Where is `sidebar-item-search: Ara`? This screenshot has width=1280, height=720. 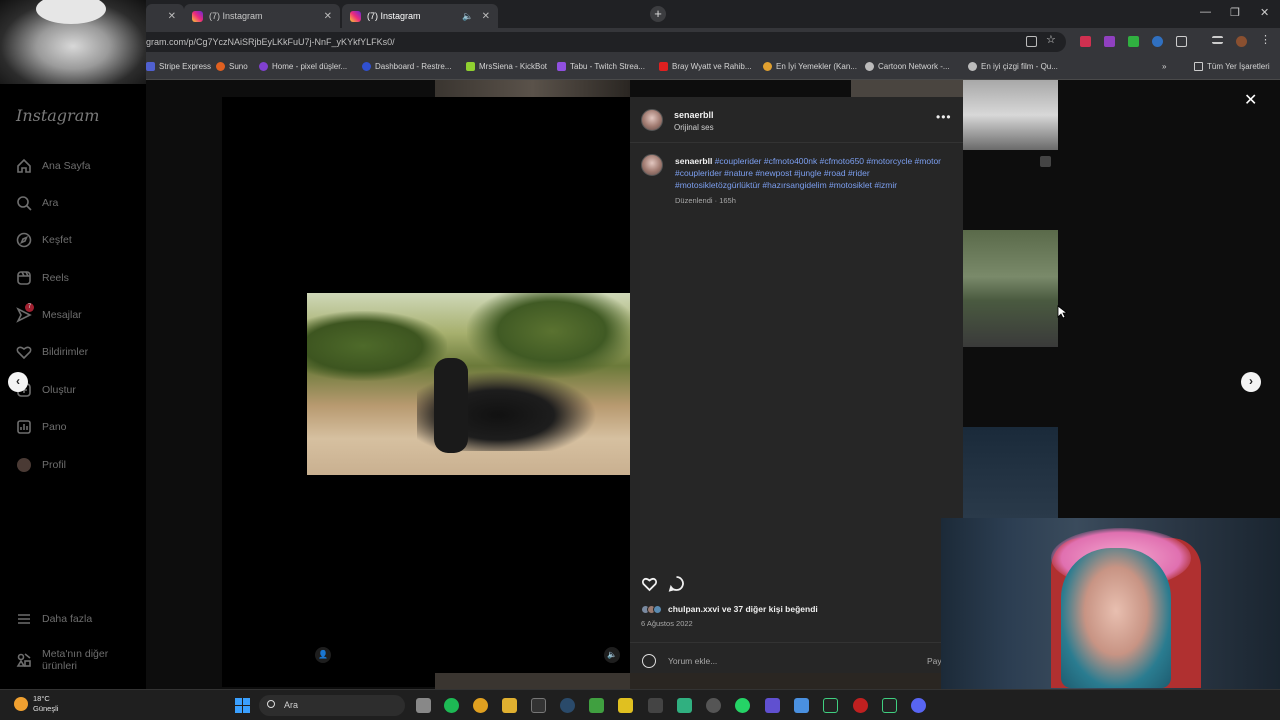 sidebar-item-search: Ara is located at coordinates (37, 203).